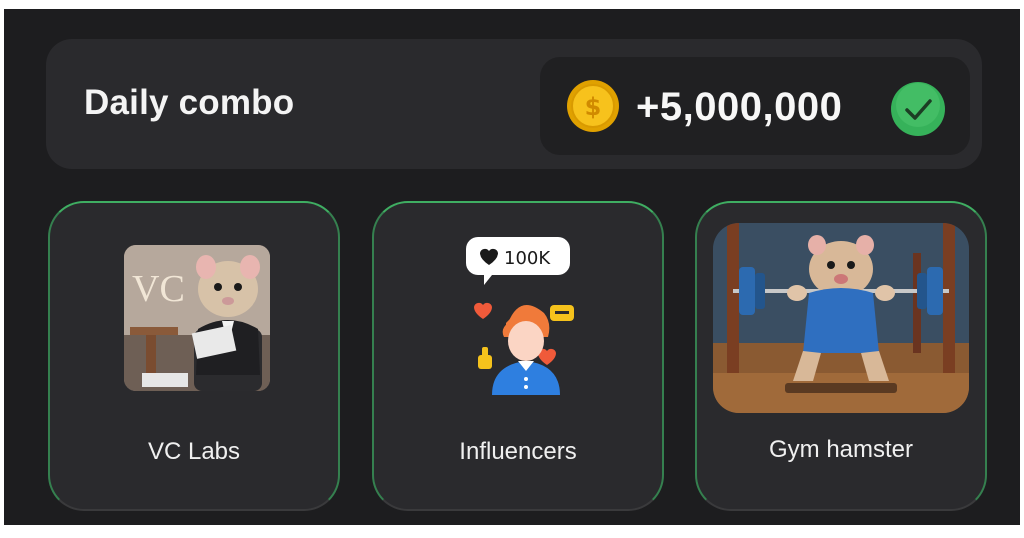 The height and width of the screenshot is (538, 1024). I want to click on coin-icon: $, so click(593, 106).